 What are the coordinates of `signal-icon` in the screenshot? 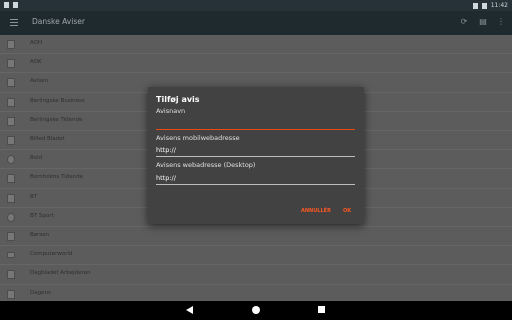 It's located at (475, 5).